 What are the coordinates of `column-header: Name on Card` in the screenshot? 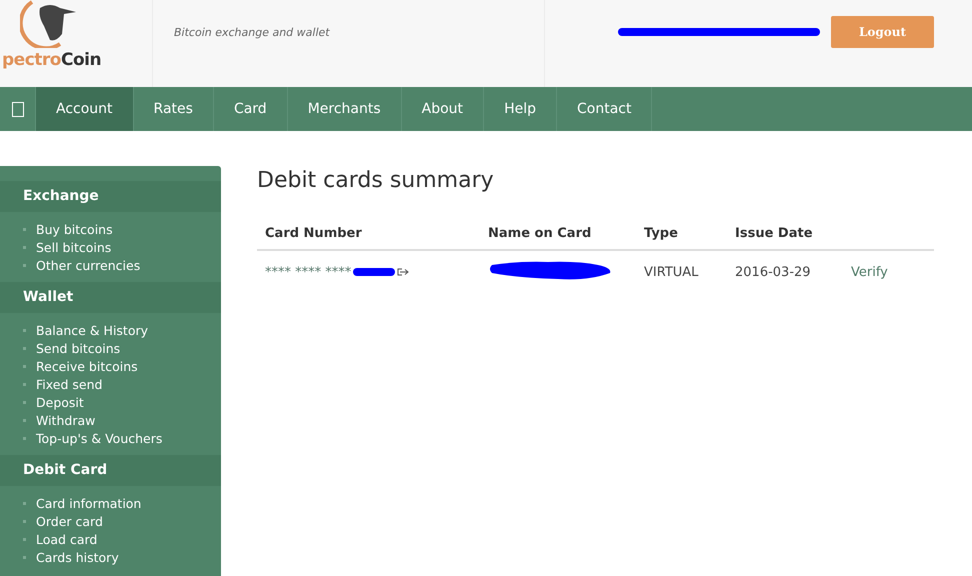 It's located at (558, 234).